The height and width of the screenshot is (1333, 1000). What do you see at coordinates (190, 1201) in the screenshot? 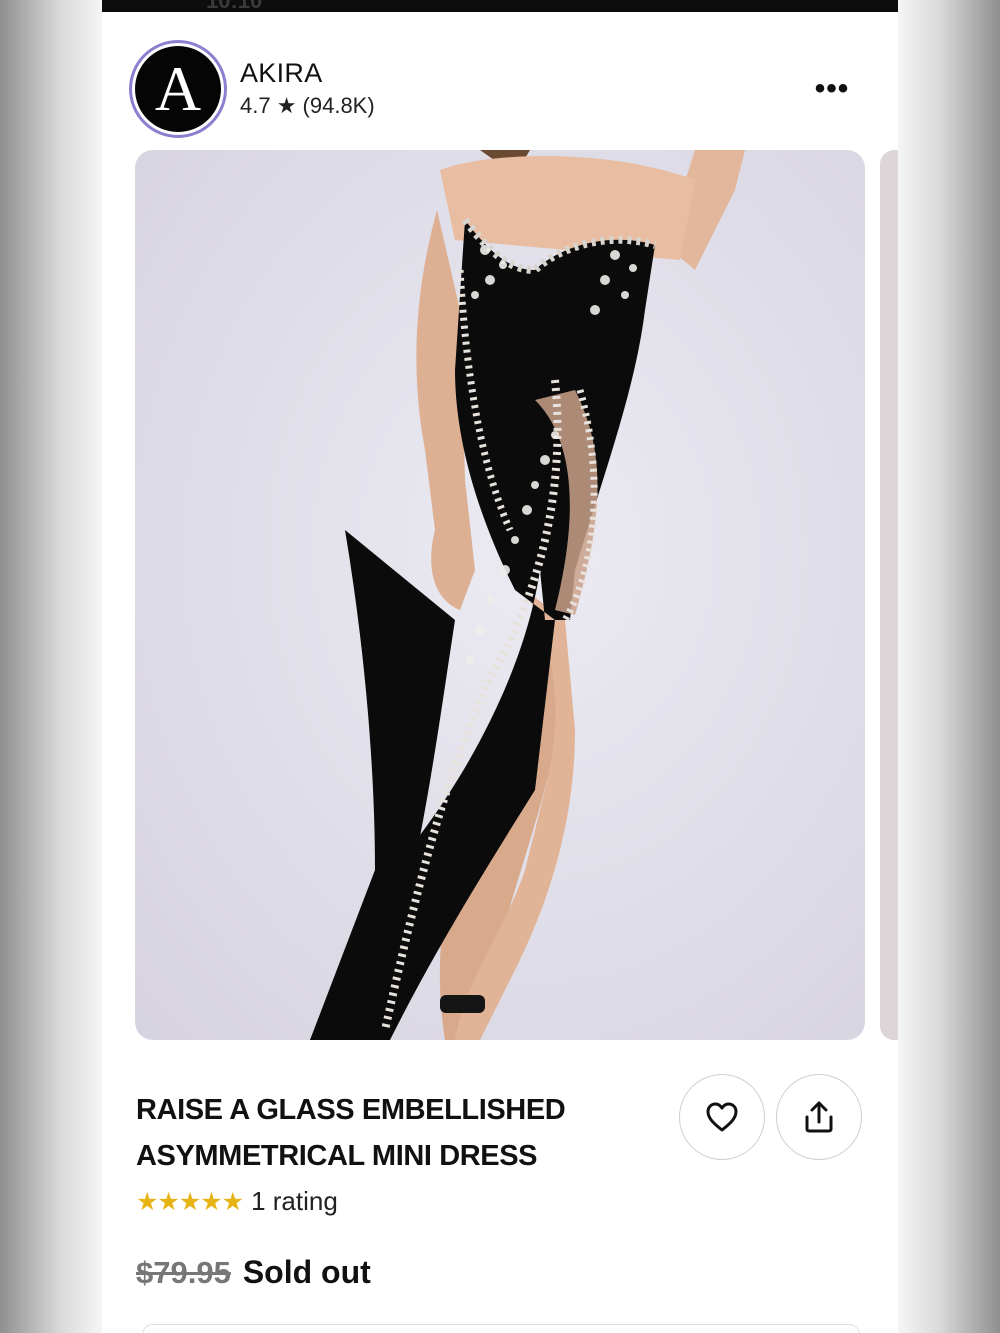
I see `rating-stars: ★★★★★` at bounding box center [190, 1201].